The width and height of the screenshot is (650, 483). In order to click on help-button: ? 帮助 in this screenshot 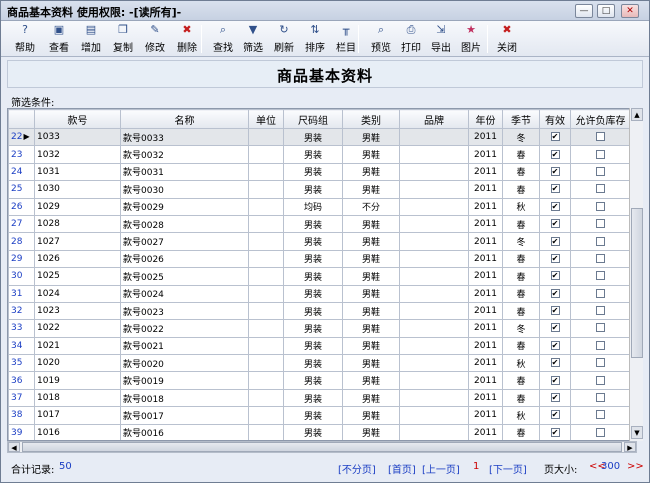, I will do `click(25, 39)`.